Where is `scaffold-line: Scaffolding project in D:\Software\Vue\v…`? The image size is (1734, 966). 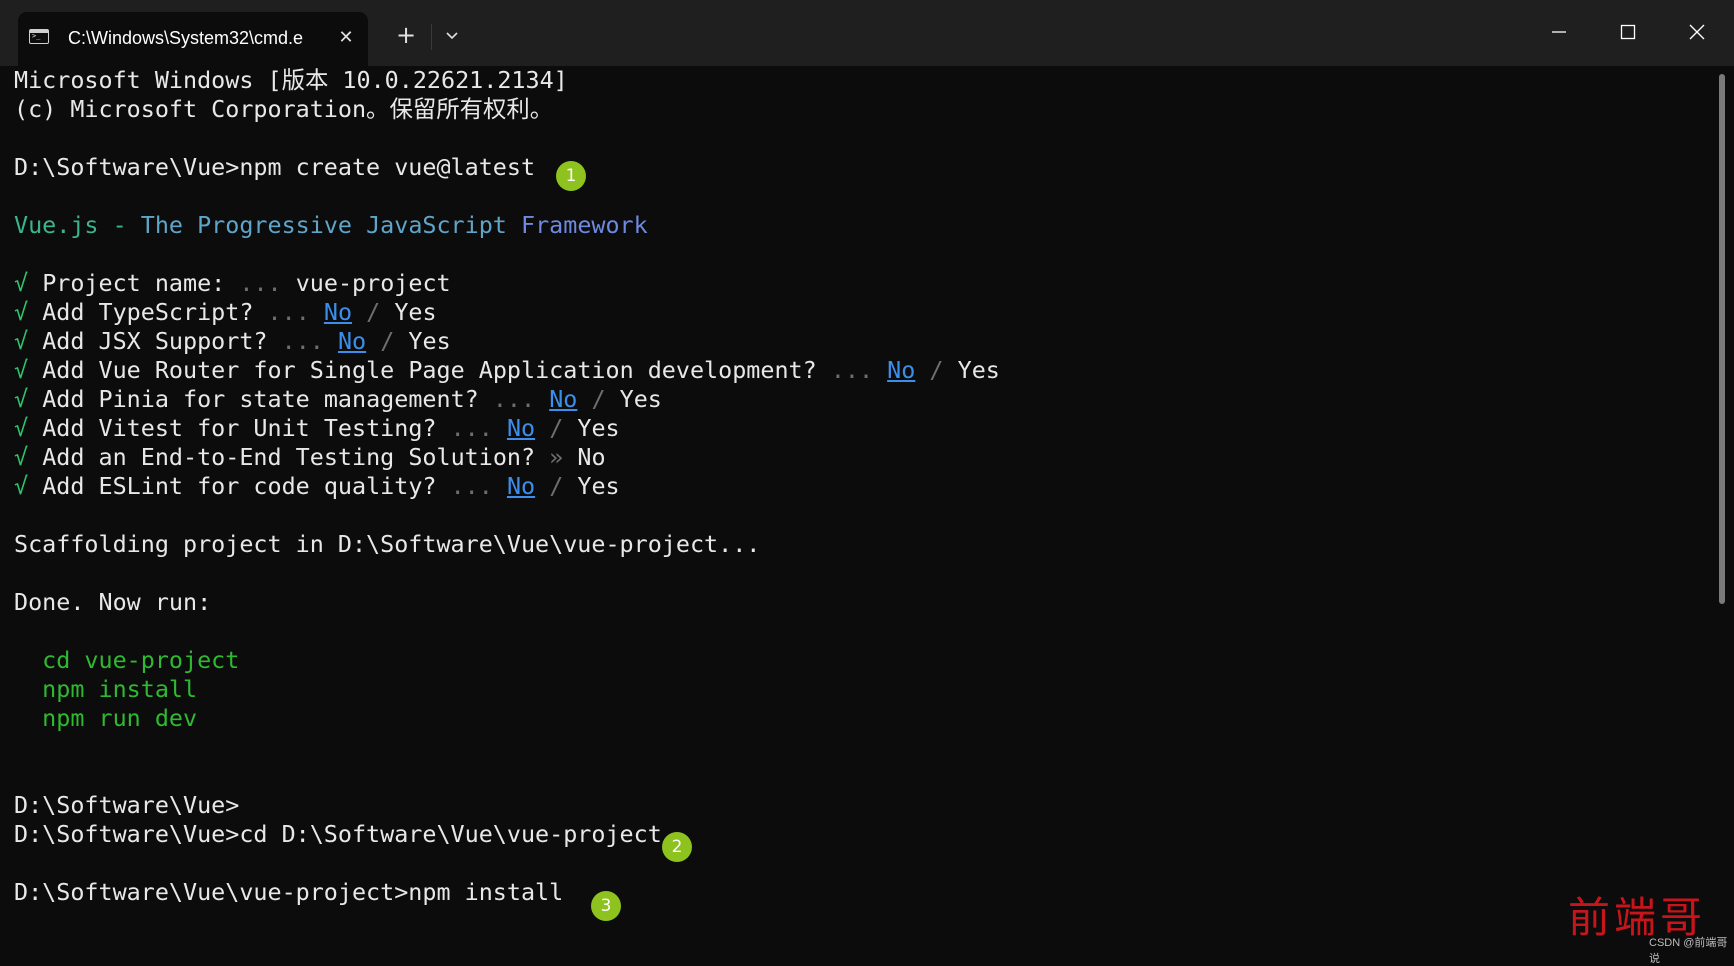 scaffold-line: Scaffolding project in D:\Software\Vue\v… is located at coordinates (387, 544).